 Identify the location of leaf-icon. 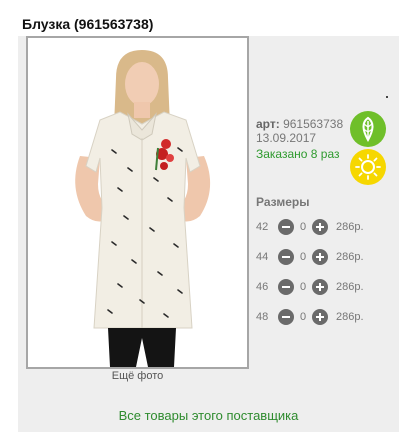
(368, 129).